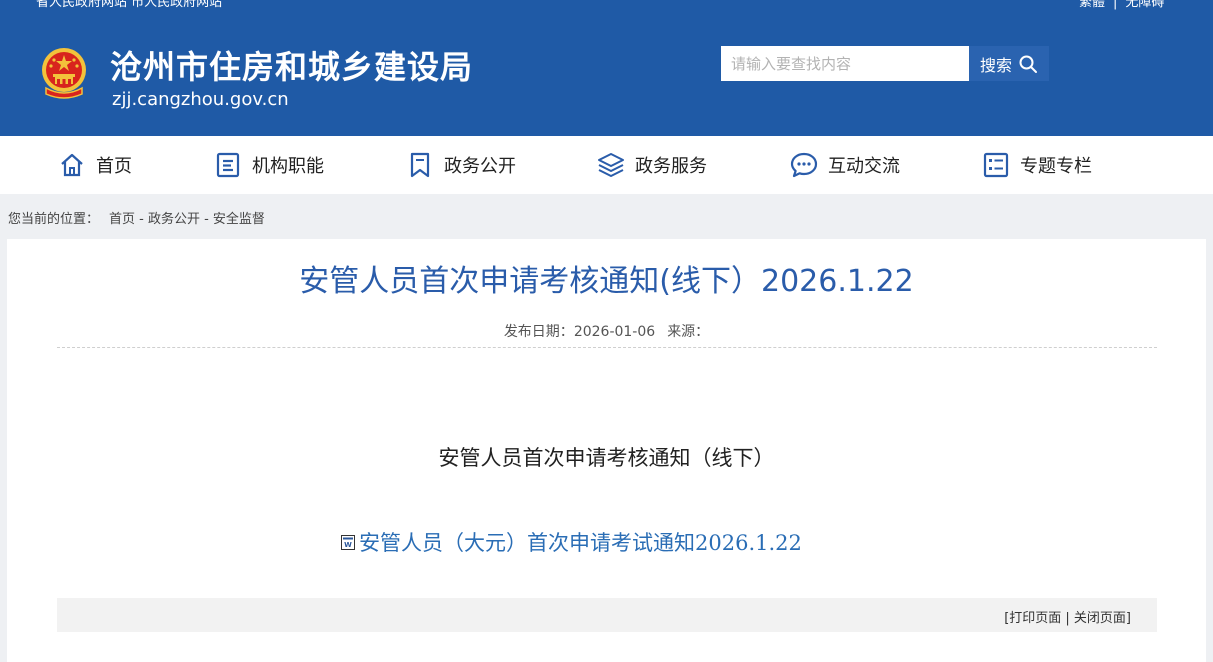 This screenshot has width=1213, height=662. I want to click on divider, so click(607, 347).